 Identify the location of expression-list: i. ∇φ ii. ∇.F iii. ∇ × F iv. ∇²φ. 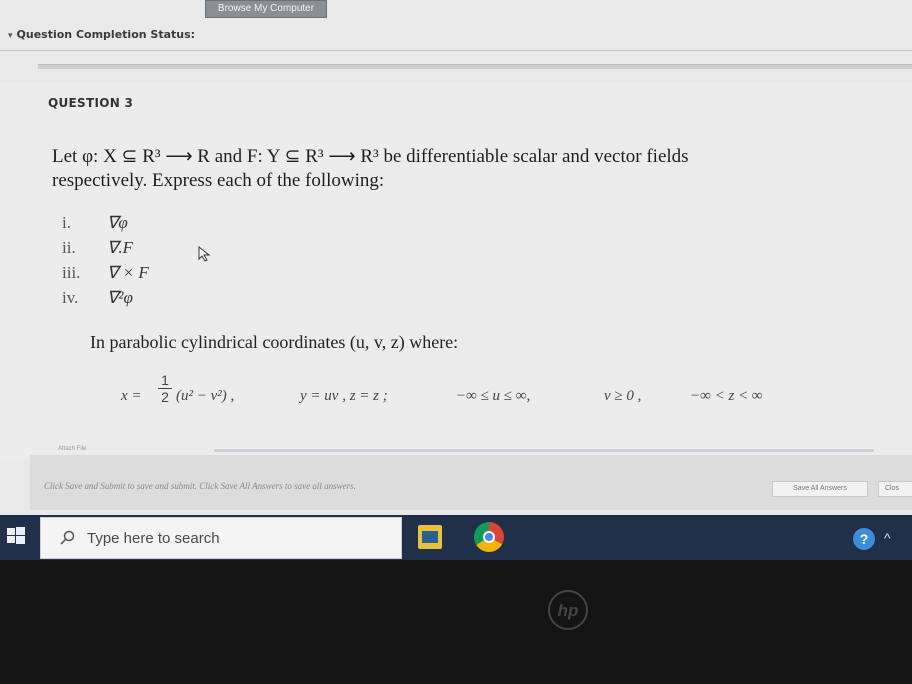
(105, 263).